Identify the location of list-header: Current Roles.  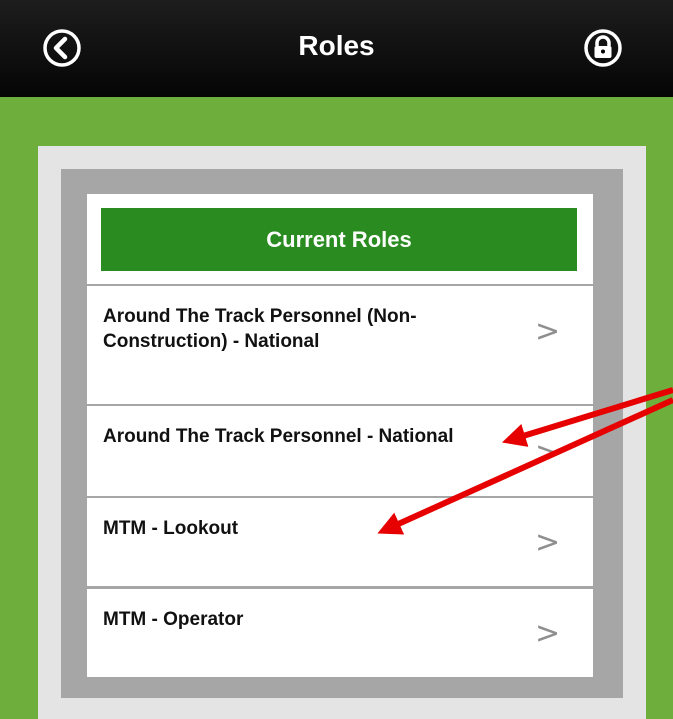
(340, 239).